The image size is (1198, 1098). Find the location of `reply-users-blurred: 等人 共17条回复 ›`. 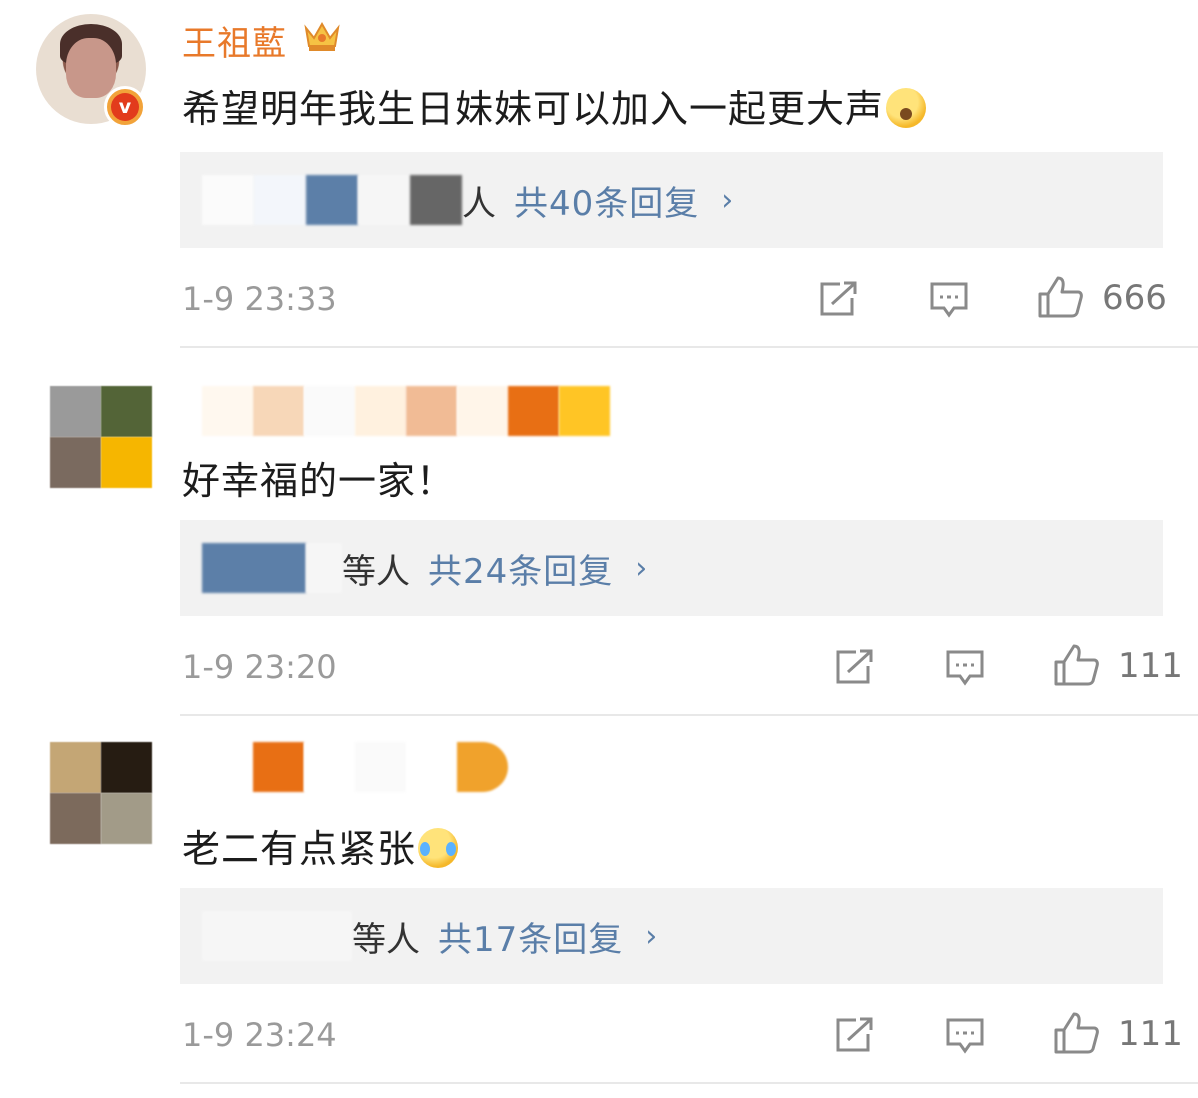

reply-users-blurred: 等人 共17条回复 › is located at coordinates (429, 936).